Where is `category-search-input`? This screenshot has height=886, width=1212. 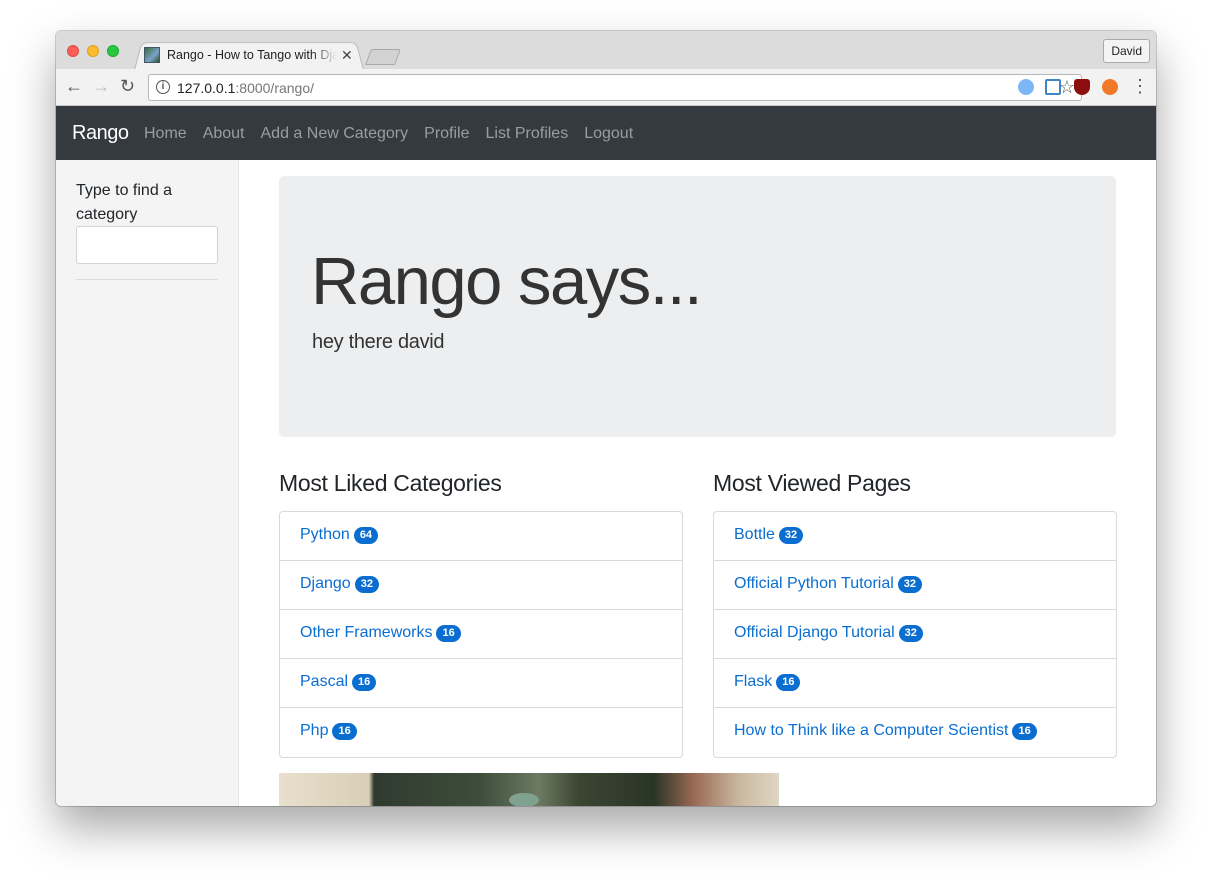 category-search-input is located at coordinates (147, 245).